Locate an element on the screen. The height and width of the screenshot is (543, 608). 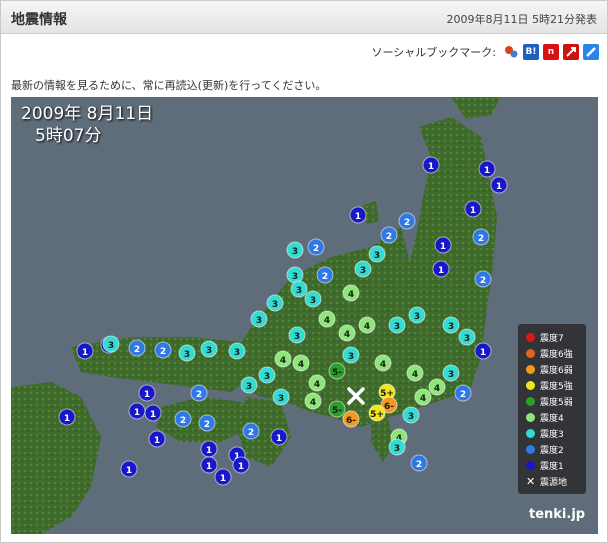
panel-header: 地震情報 2009年8月11日 5時21分発表 is located at coordinates (304, 17).